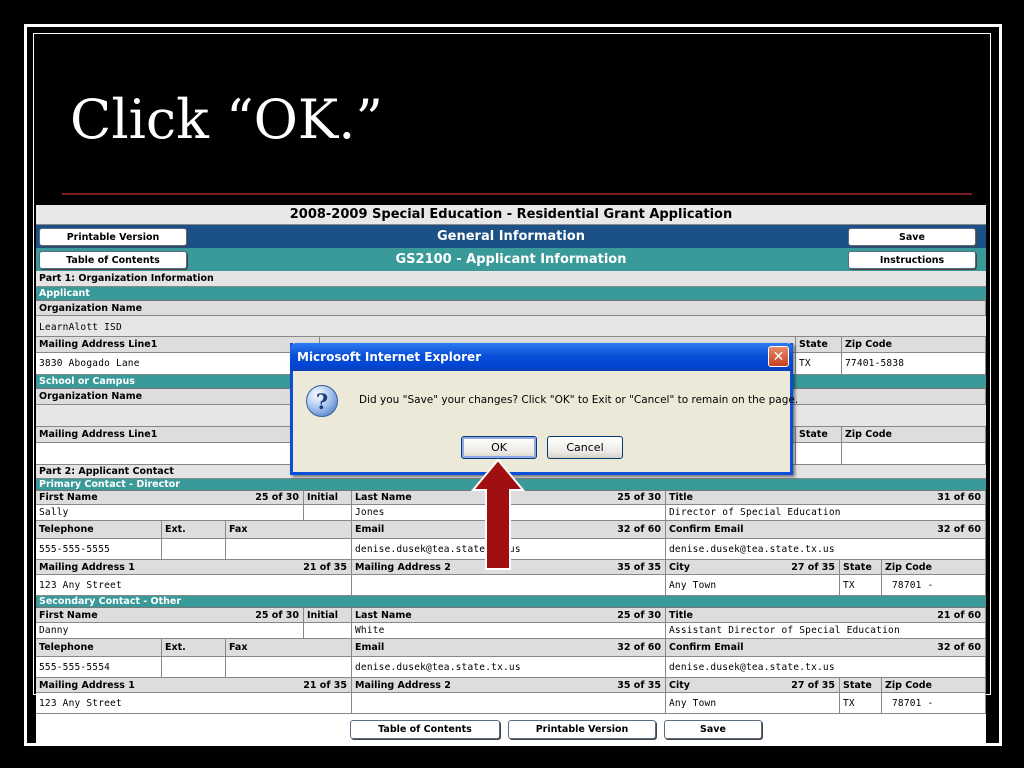  Describe the element at coordinates (912, 237) in the screenshot. I see `save-button: Save` at that location.